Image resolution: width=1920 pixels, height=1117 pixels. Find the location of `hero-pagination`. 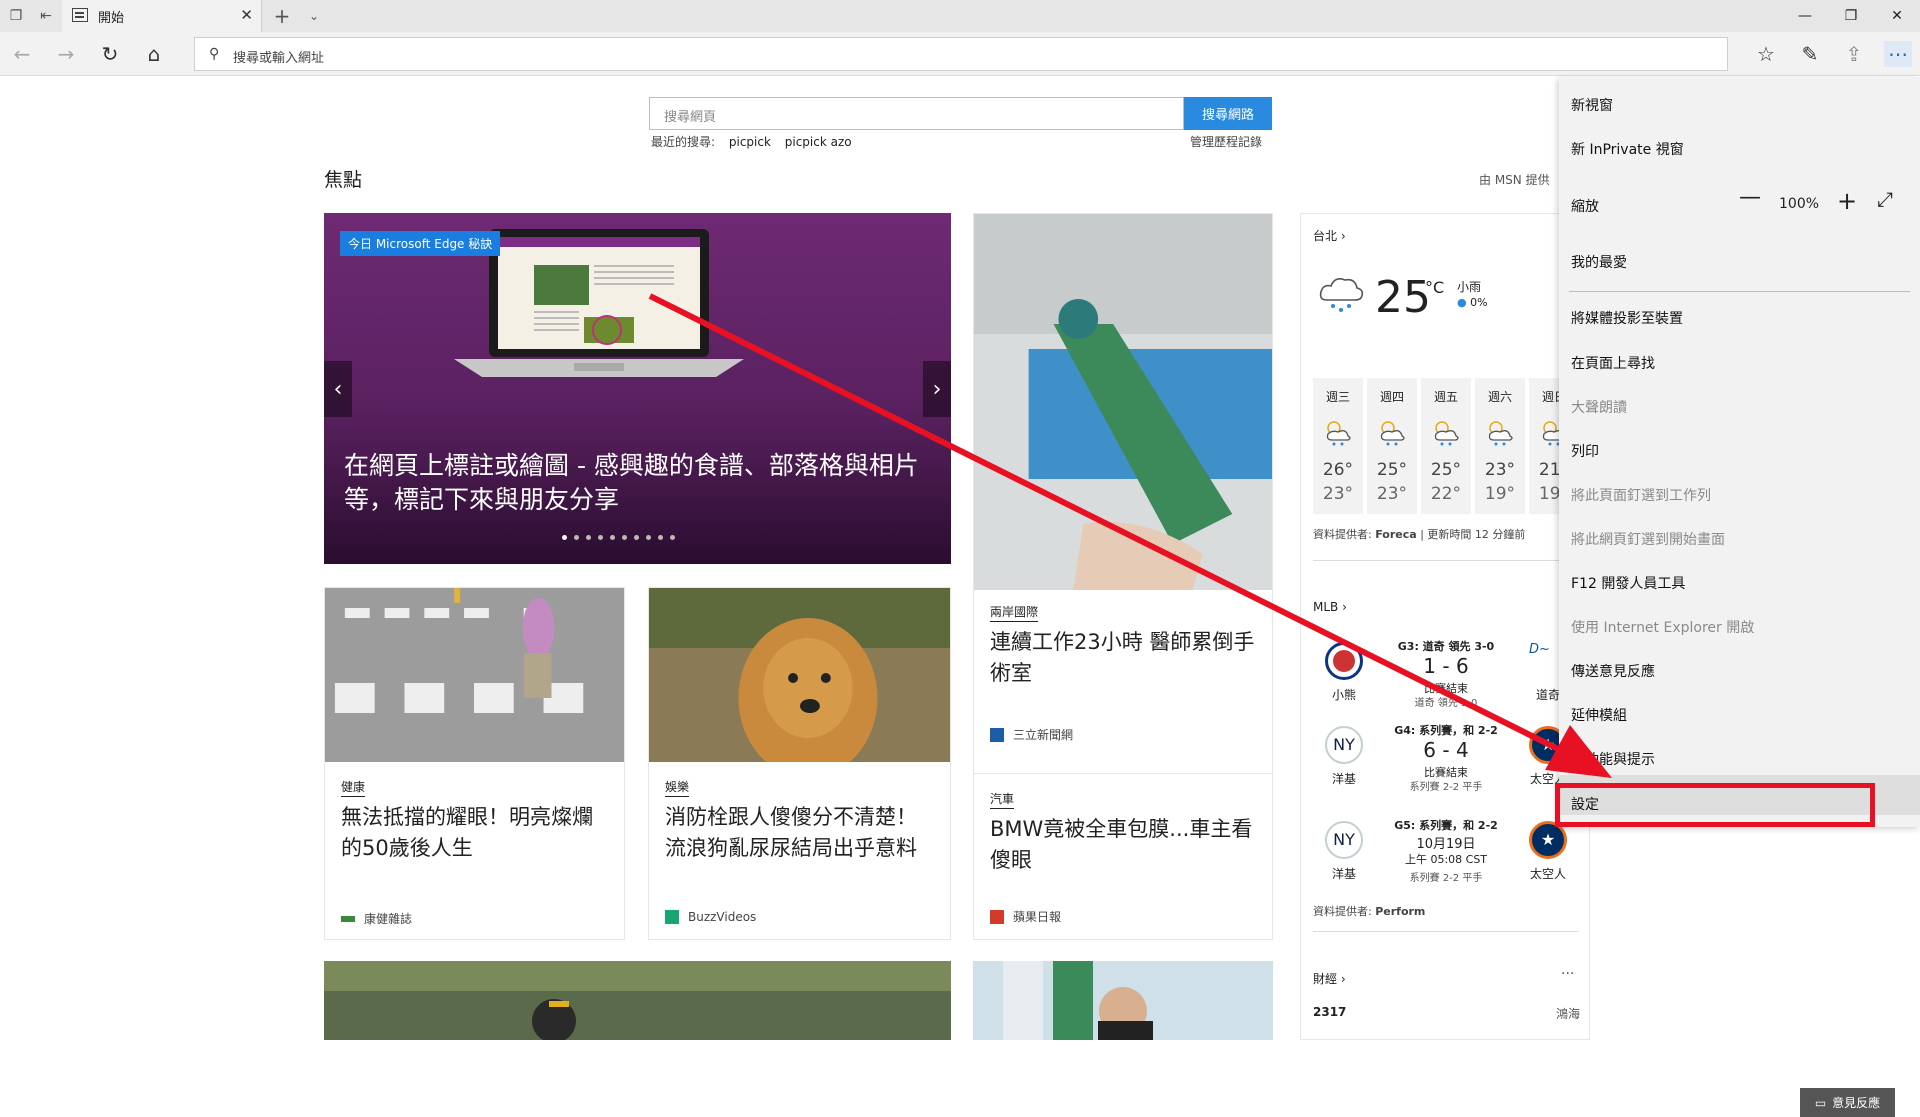

hero-pagination is located at coordinates (618, 537).